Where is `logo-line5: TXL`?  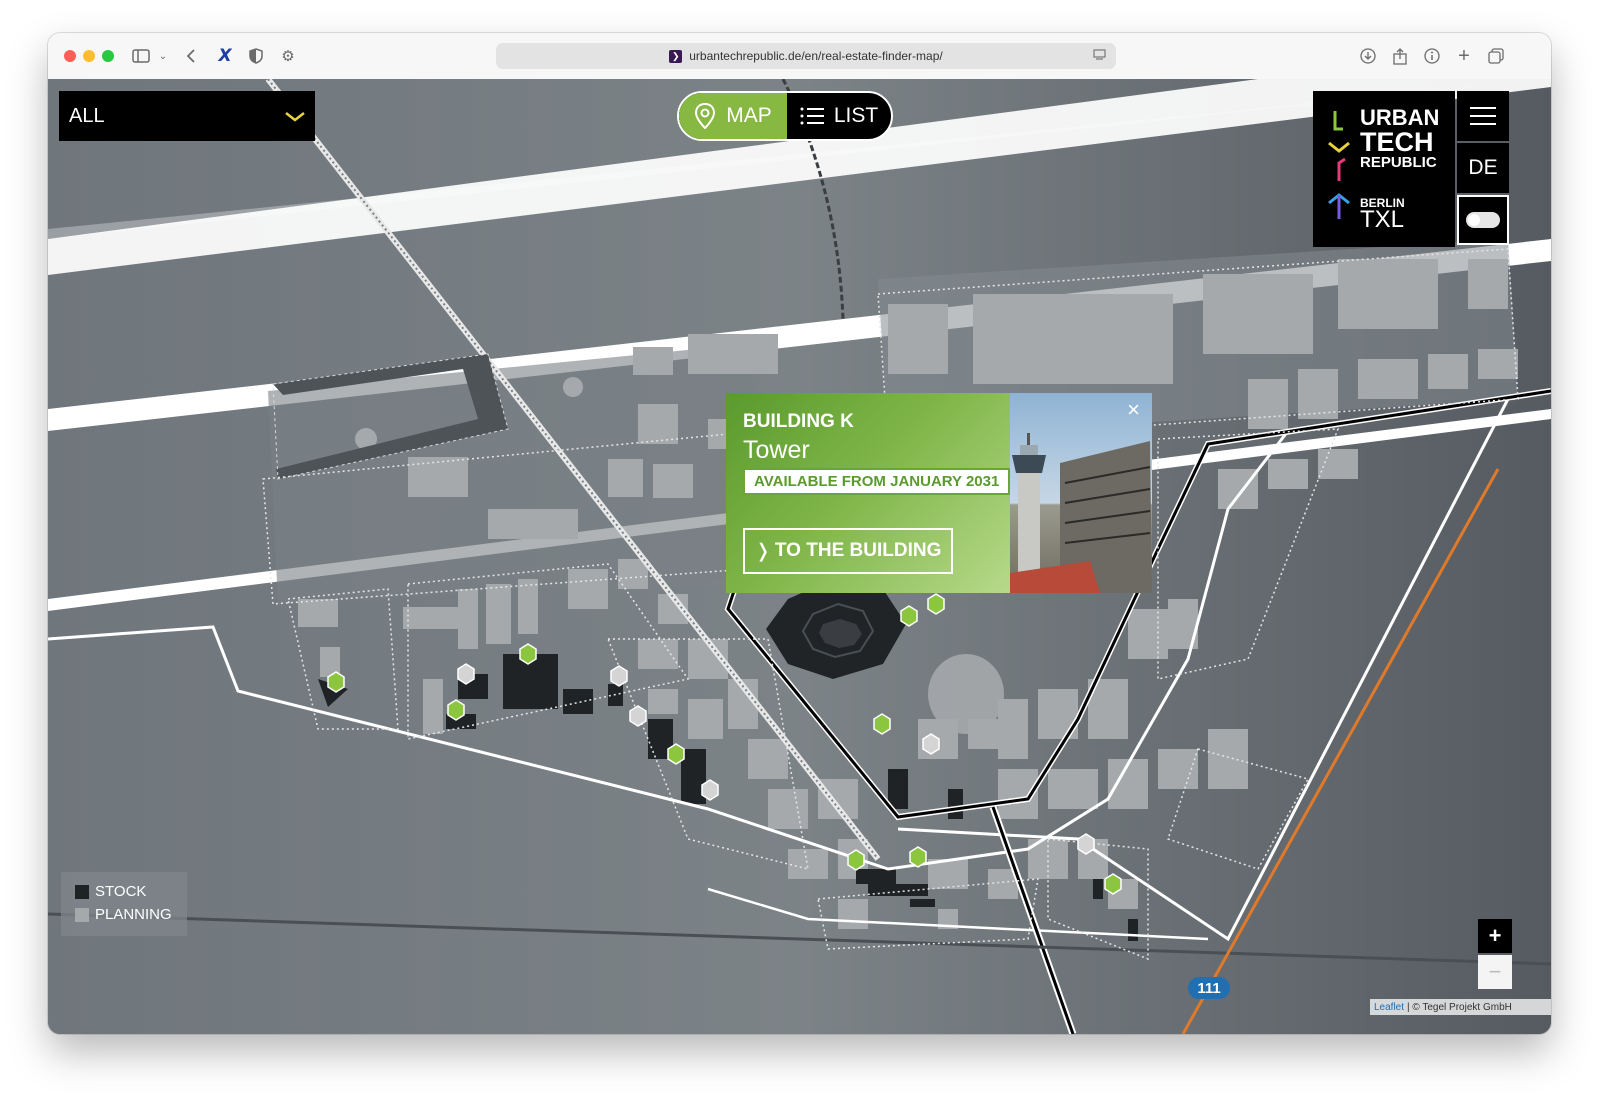 logo-line5: TXL is located at coordinates (1382, 219).